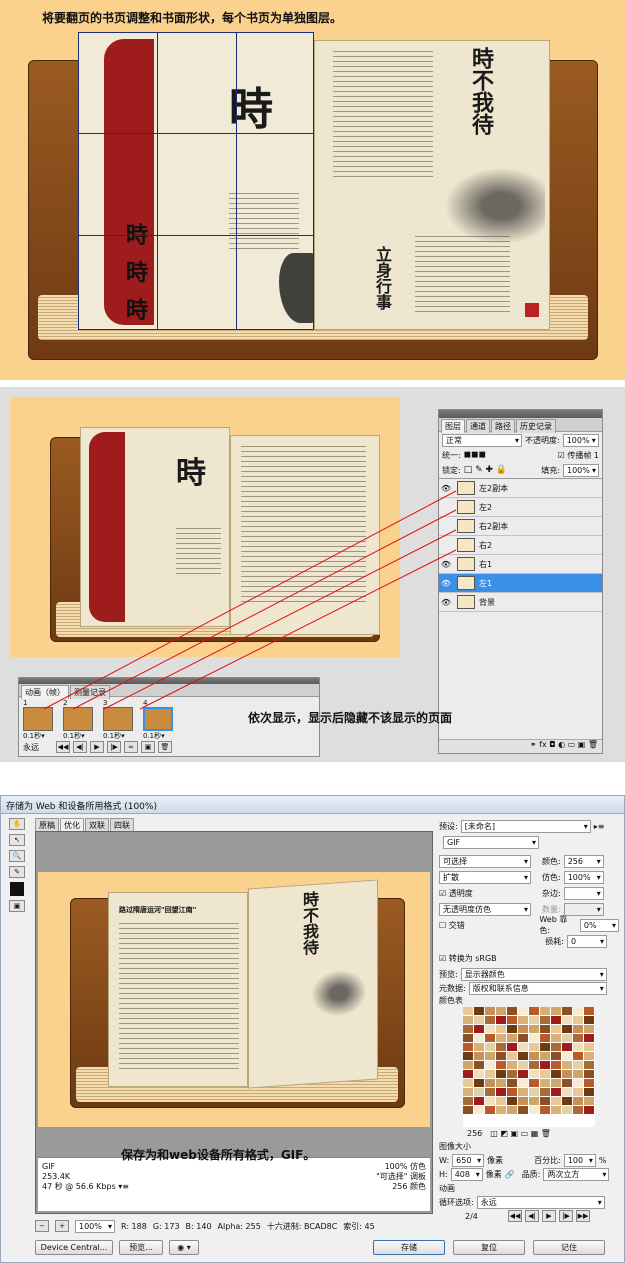 The image size is (625, 1263). I want to click on eyedropper-icon: ✎, so click(17, 872).